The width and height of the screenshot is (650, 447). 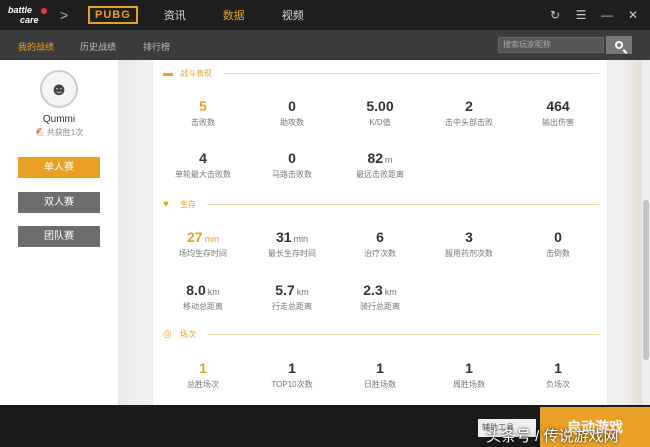 I want to click on chicken-icon: 🐔, so click(x=39, y=132).